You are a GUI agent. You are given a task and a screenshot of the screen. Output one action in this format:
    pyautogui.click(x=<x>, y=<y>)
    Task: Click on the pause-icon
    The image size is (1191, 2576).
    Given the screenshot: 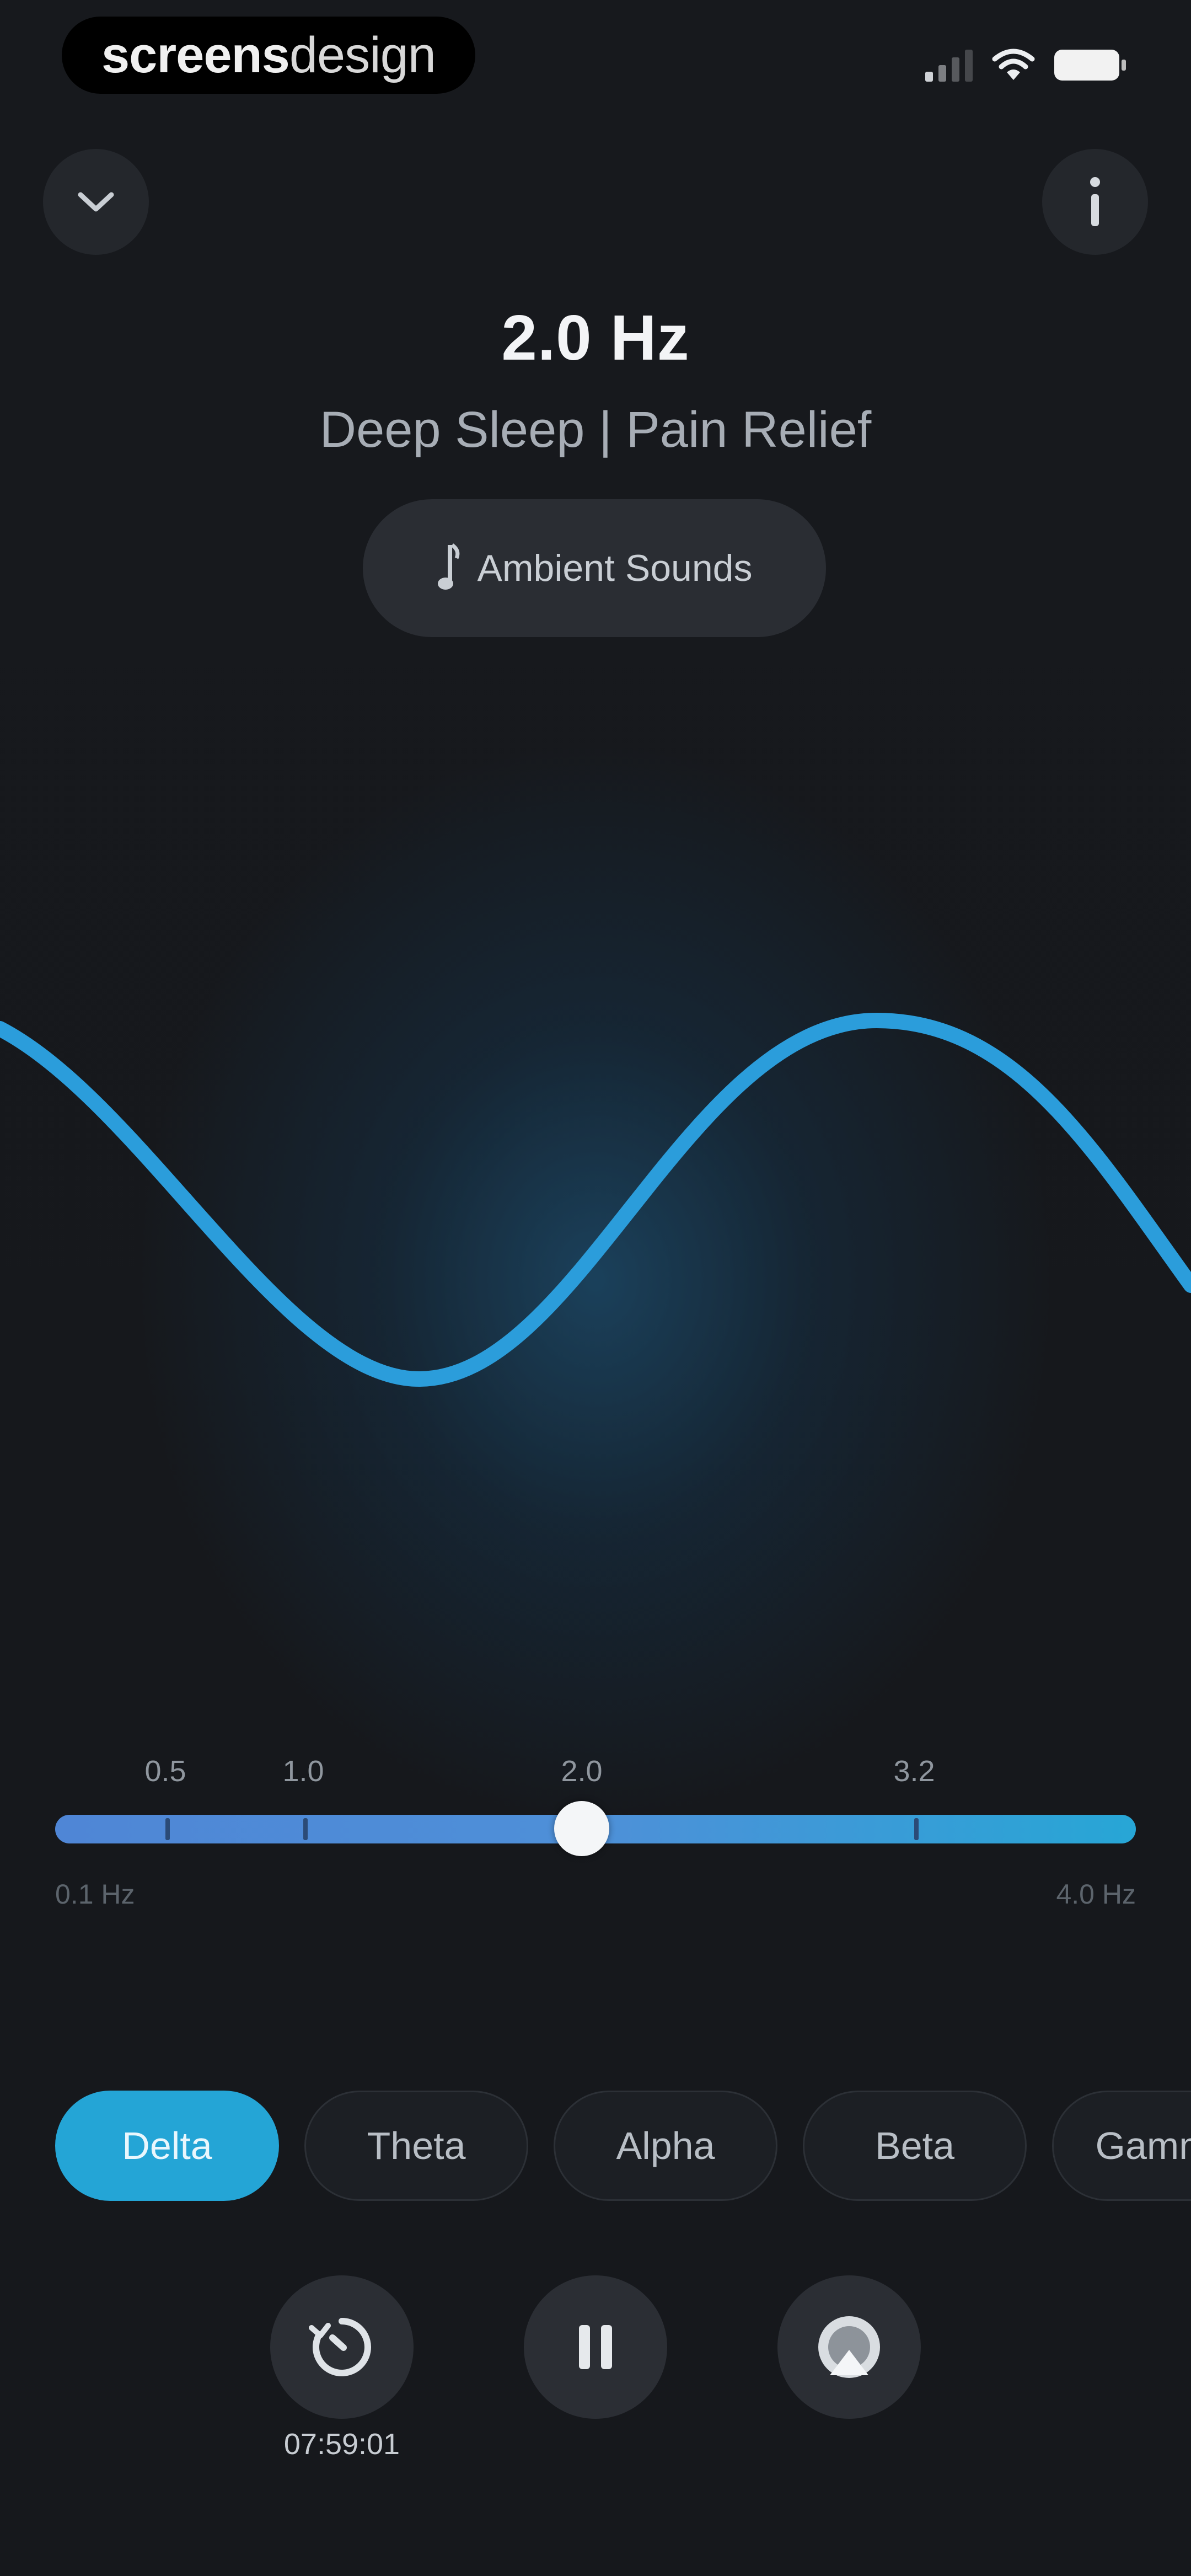 What is the action you would take?
    pyautogui.click(x=595, y=2347)
    